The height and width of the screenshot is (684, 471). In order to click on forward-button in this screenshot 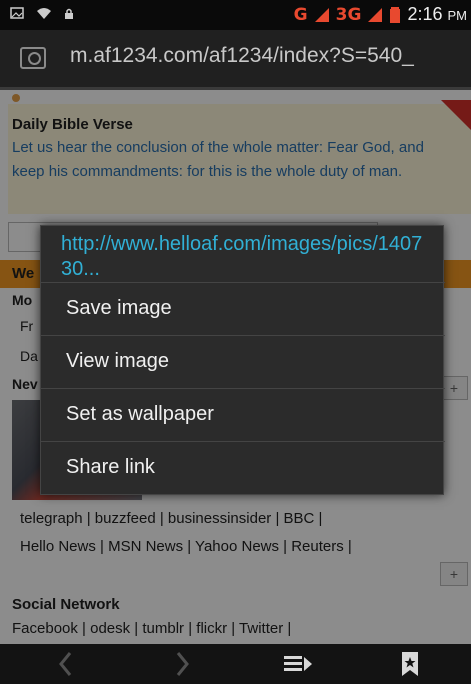, I will do `click(182, 664)`.